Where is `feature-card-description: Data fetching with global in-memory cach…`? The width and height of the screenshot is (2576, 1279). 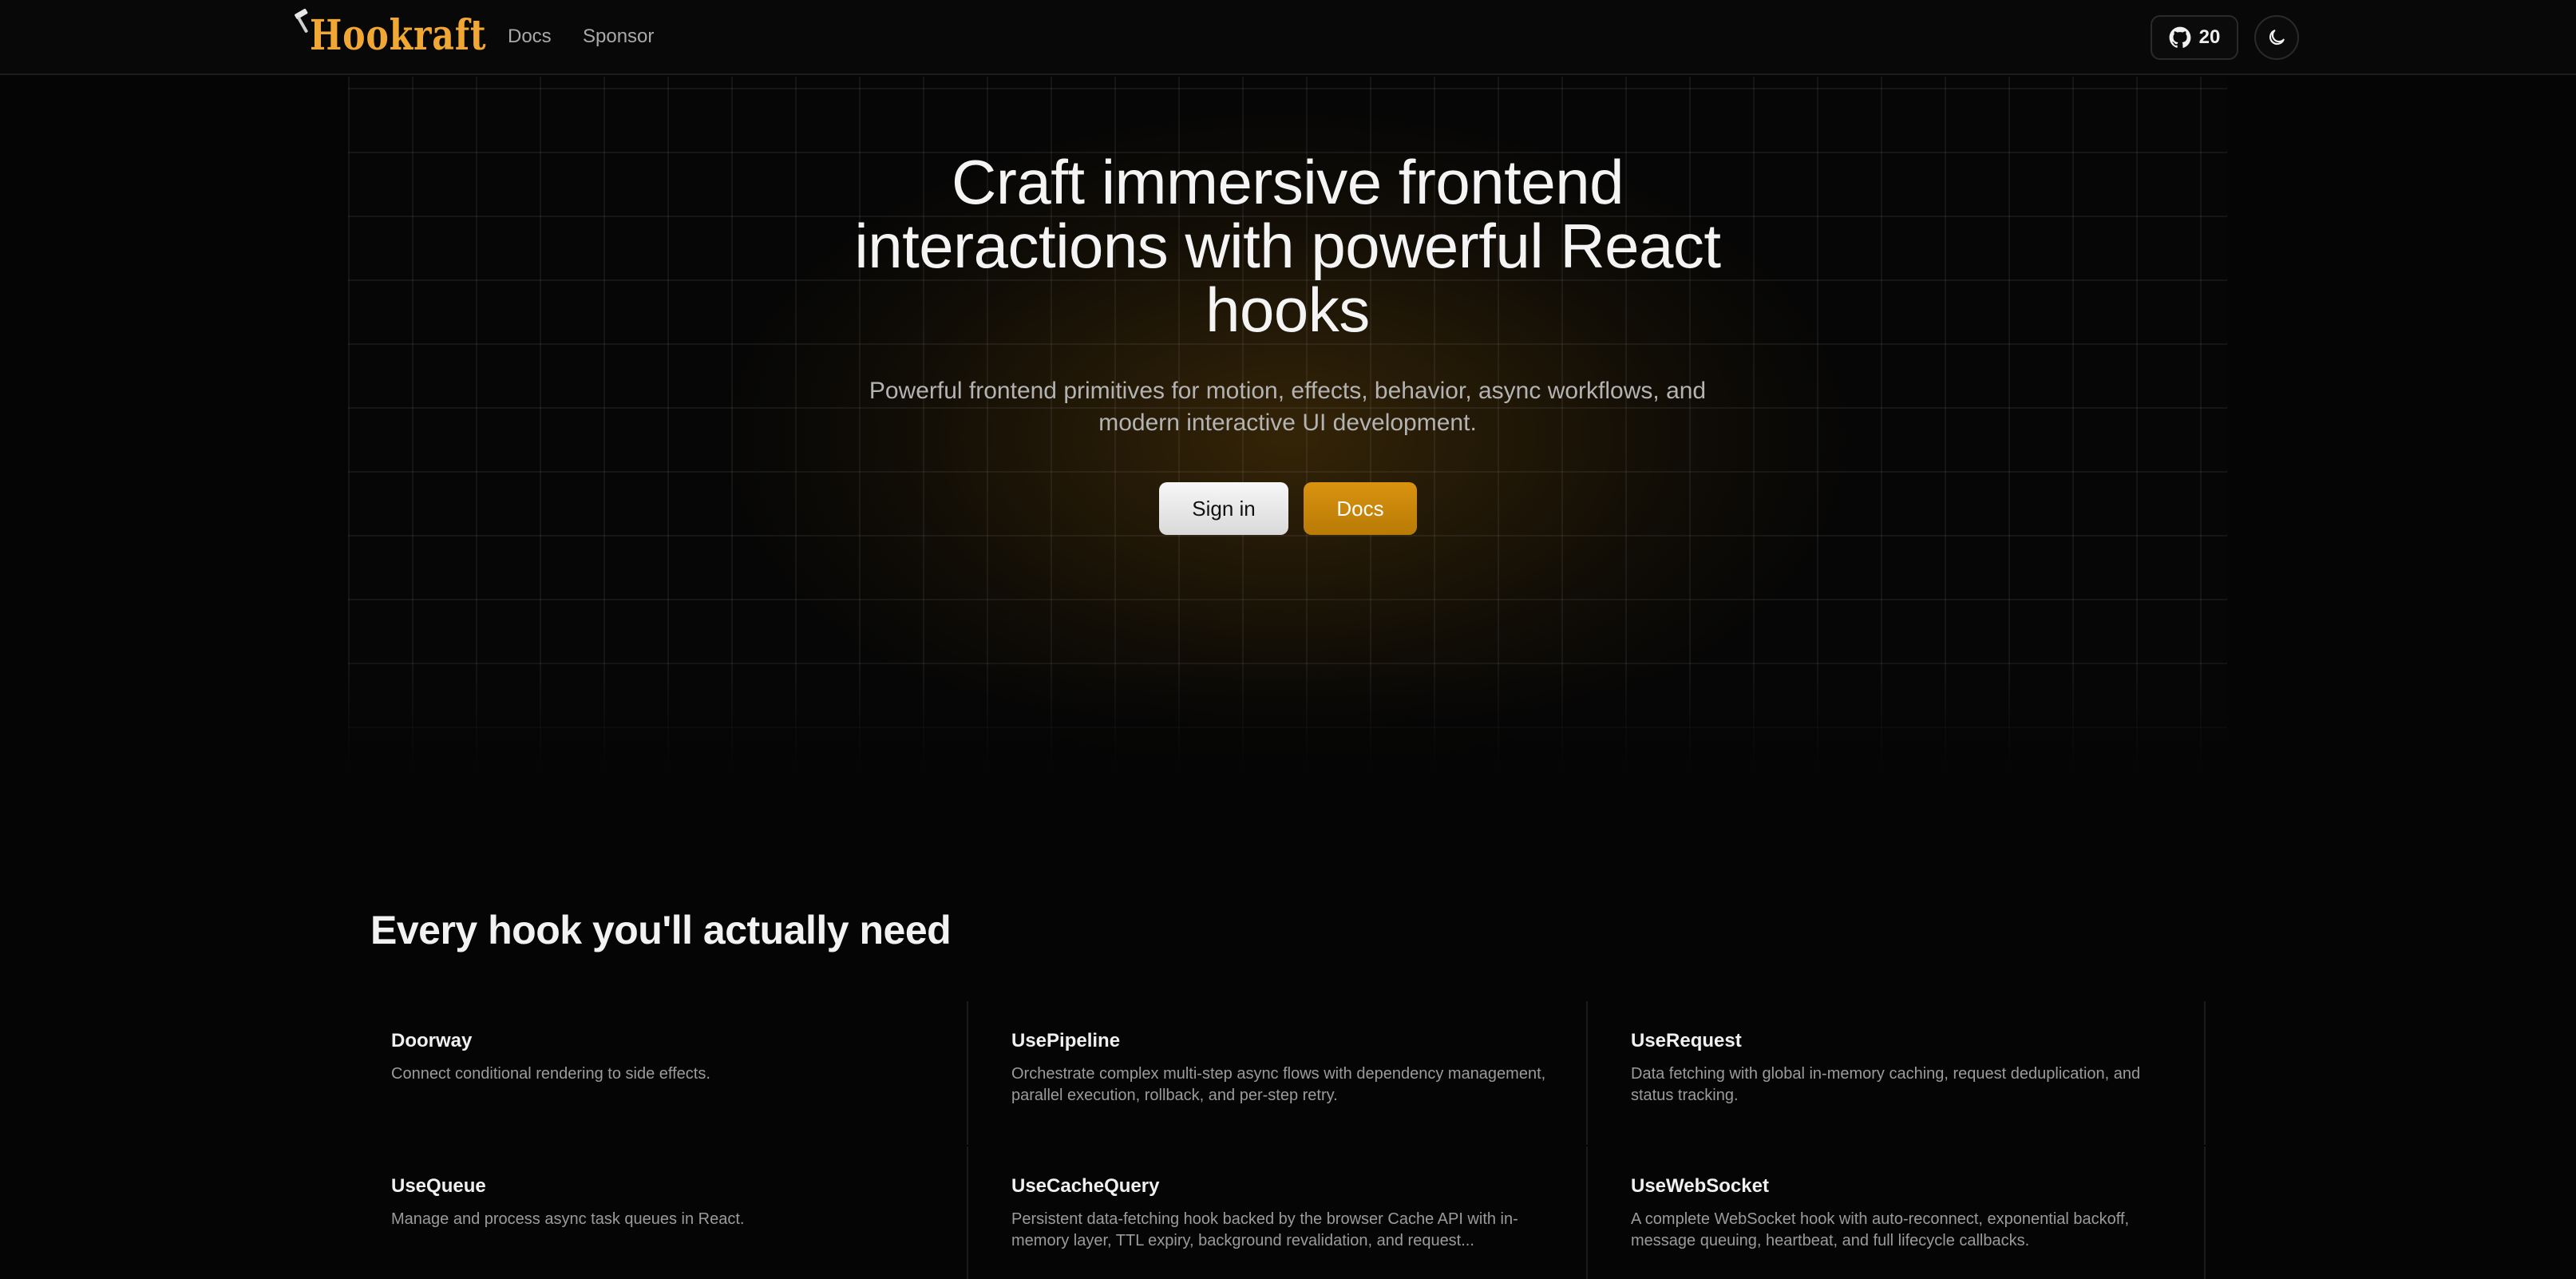 feature-card-description: Data fetching with global in-memory cach… is located at coordinates (1886, 1084).